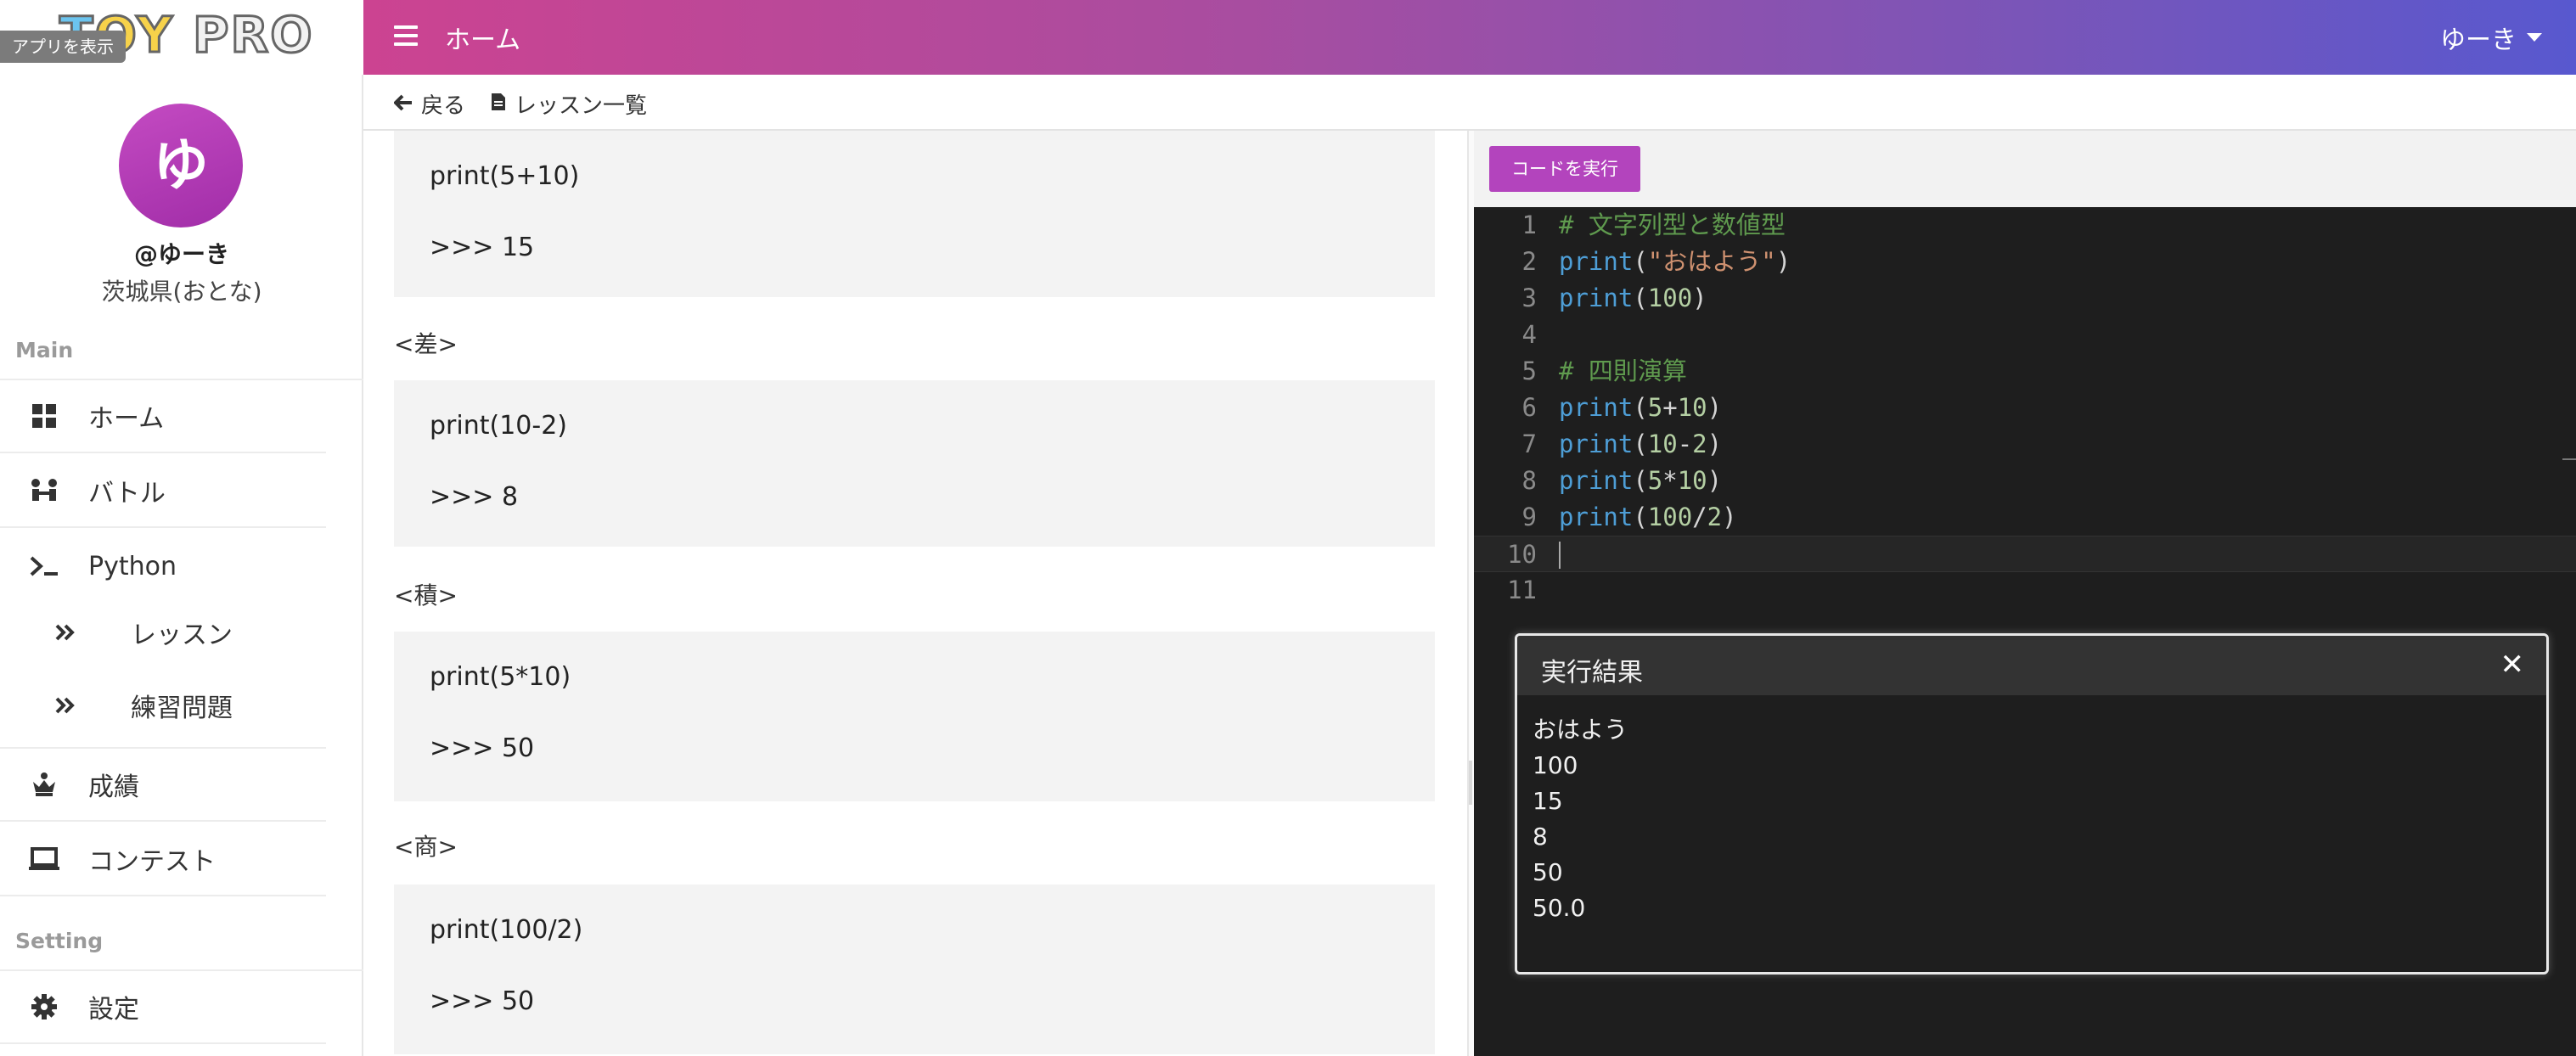 The width and height of the screenshot is (2576, 1056). What do you see at coordinates (482, 247) in the screenshot?
I see `code-output: >>> 15` at bounding box center [482, 247].